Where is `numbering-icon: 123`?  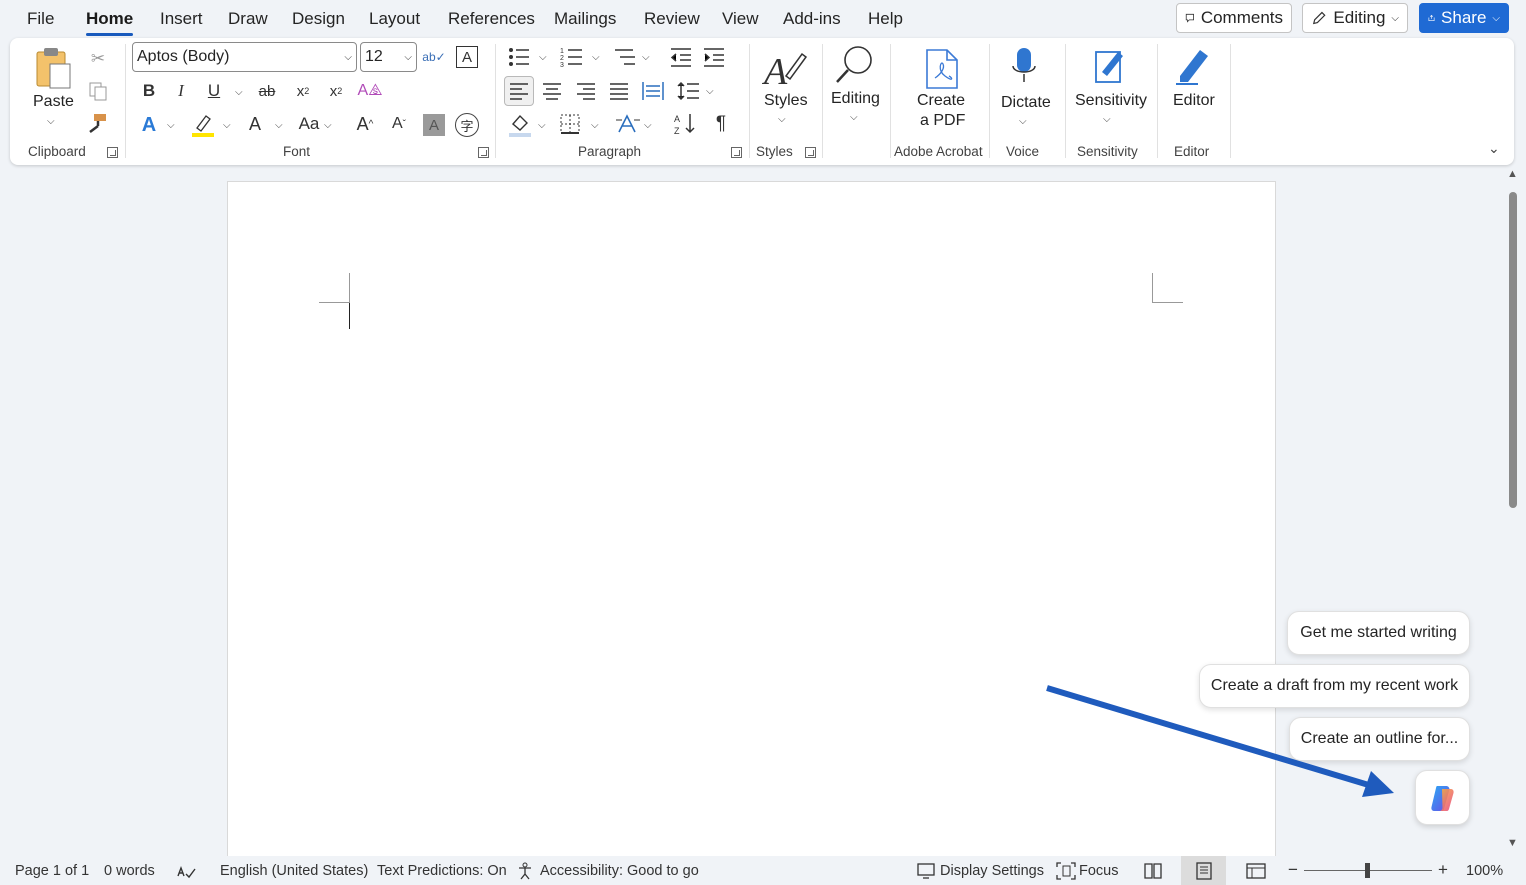 numbering-icon: 123 is located at coordinates (572, 57).